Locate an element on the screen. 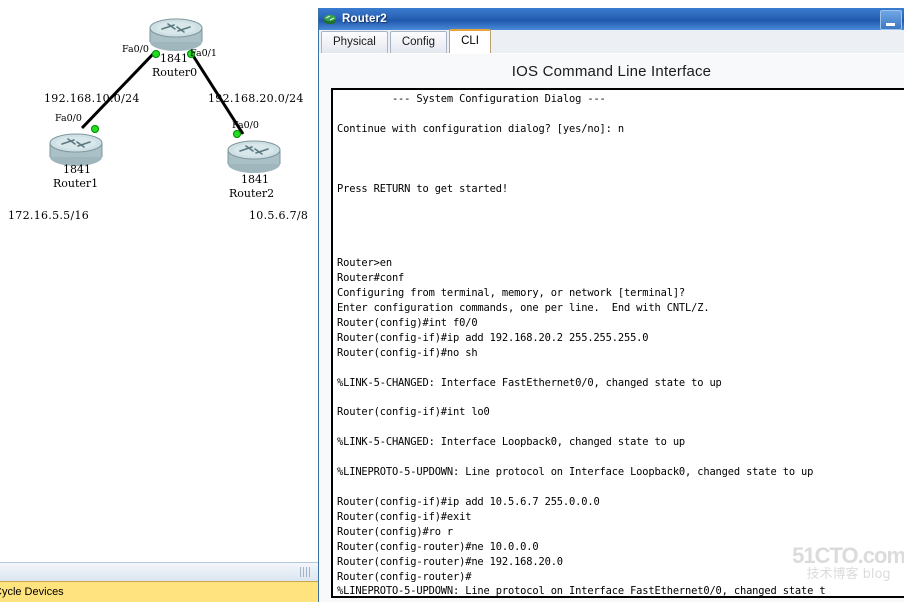 The height and width of the screenshot is (602, 904). window-title: Router2 is located at coordinates (364, 19).